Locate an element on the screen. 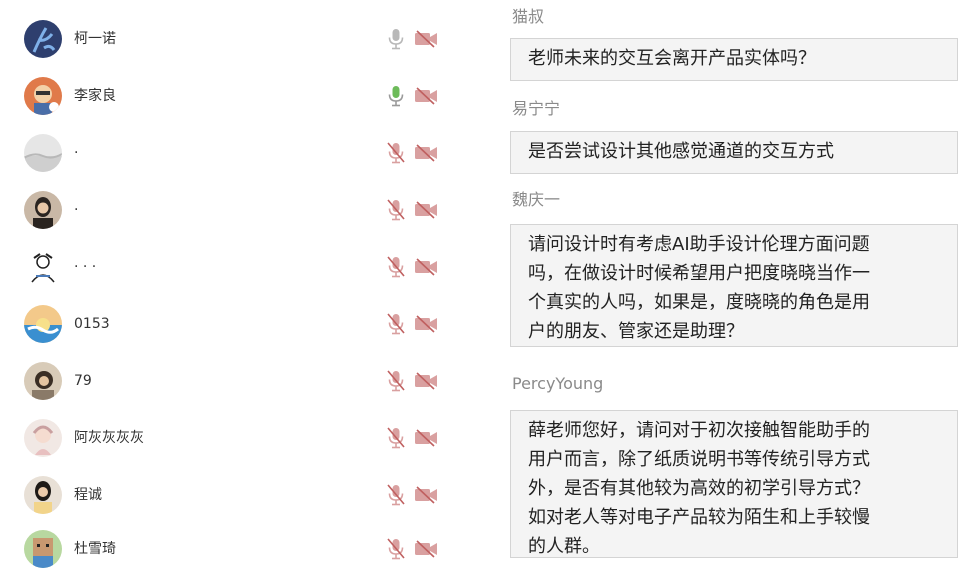 The width and height of the screenshot is (970, 572). message-line: 如对老人等对电子产品较为陌生和上手较慢 is located at coordinates (699, 517).